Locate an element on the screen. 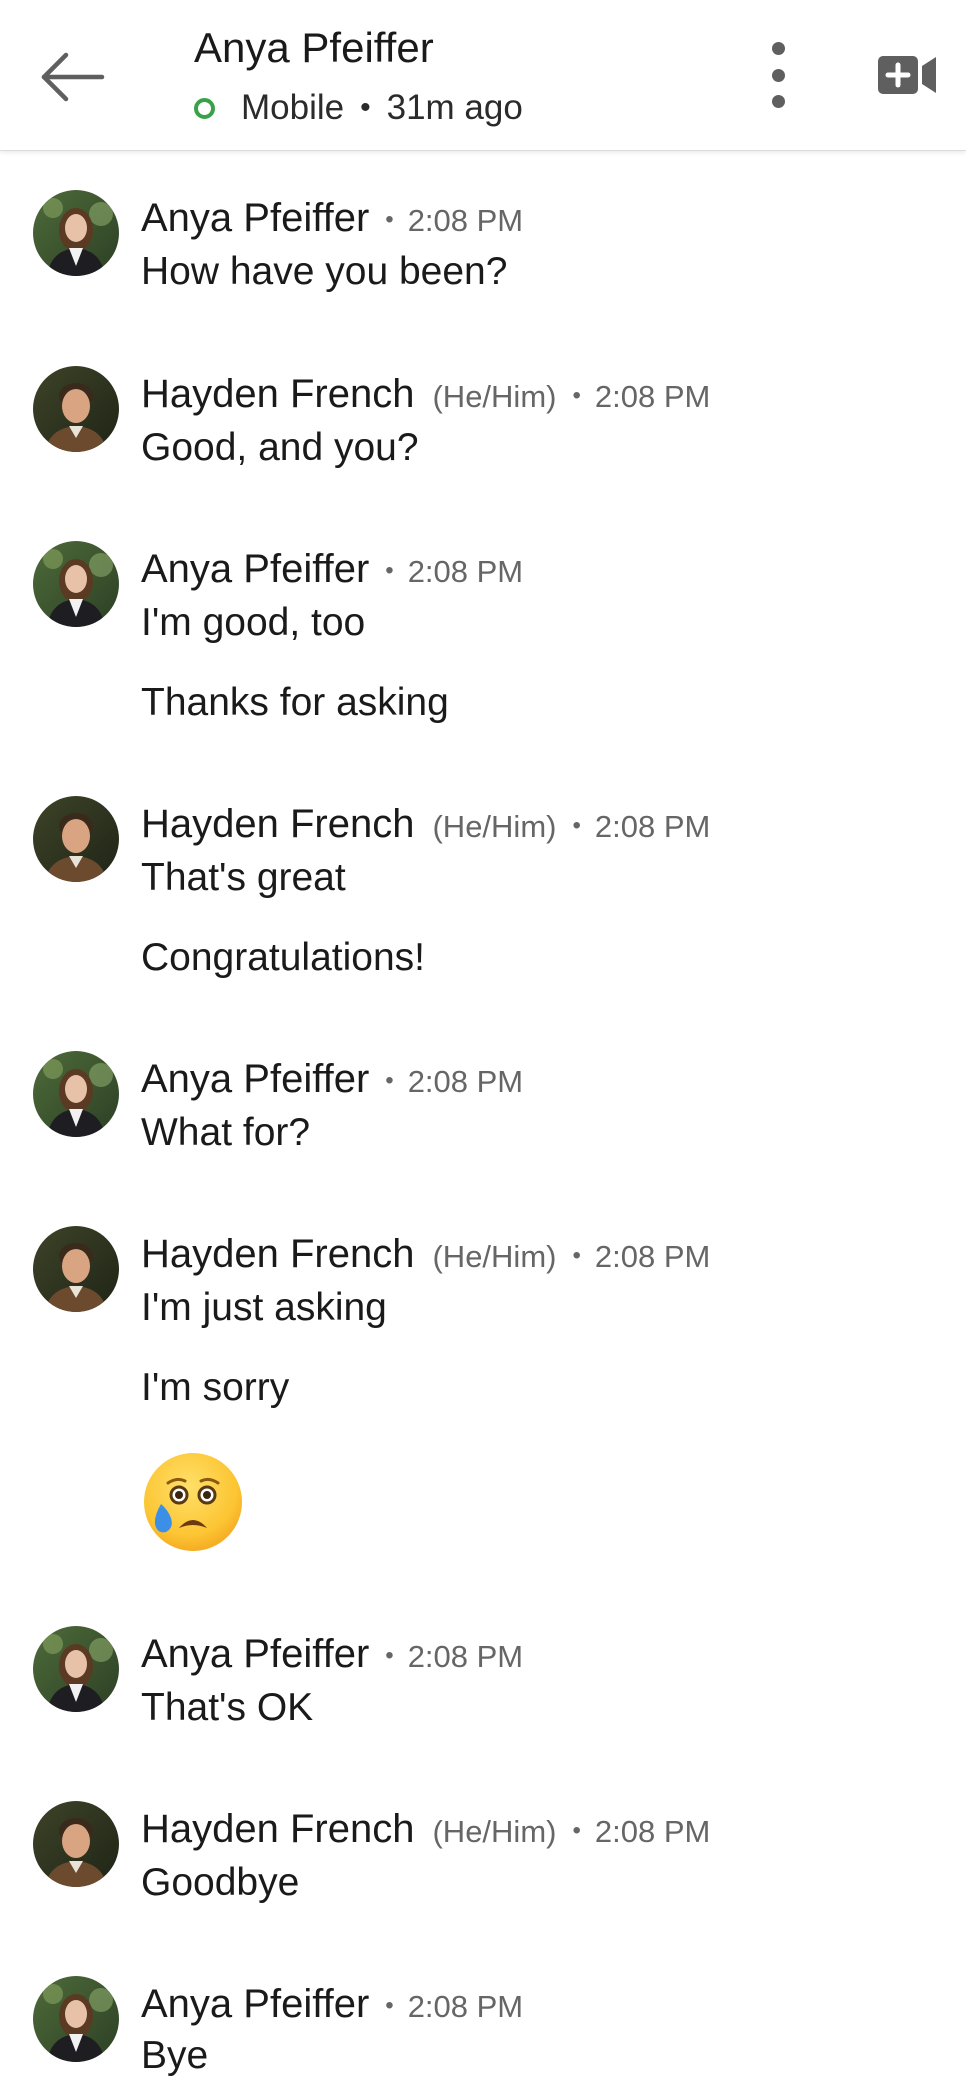 Image resolution: width=966 pixels, height=2085 pixels. message-text: Bye is located at coordinates (175, 2055).